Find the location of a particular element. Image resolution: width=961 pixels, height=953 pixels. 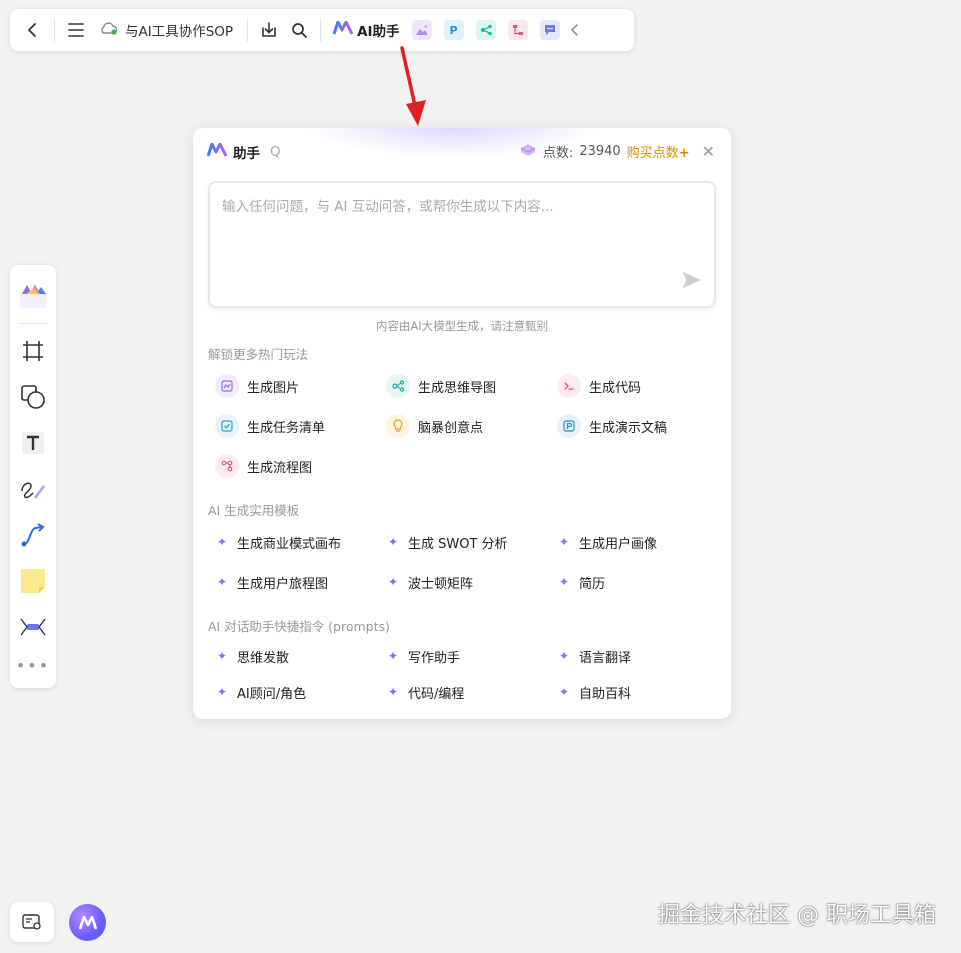

image-app-icon is located at coordinates (421, 30).